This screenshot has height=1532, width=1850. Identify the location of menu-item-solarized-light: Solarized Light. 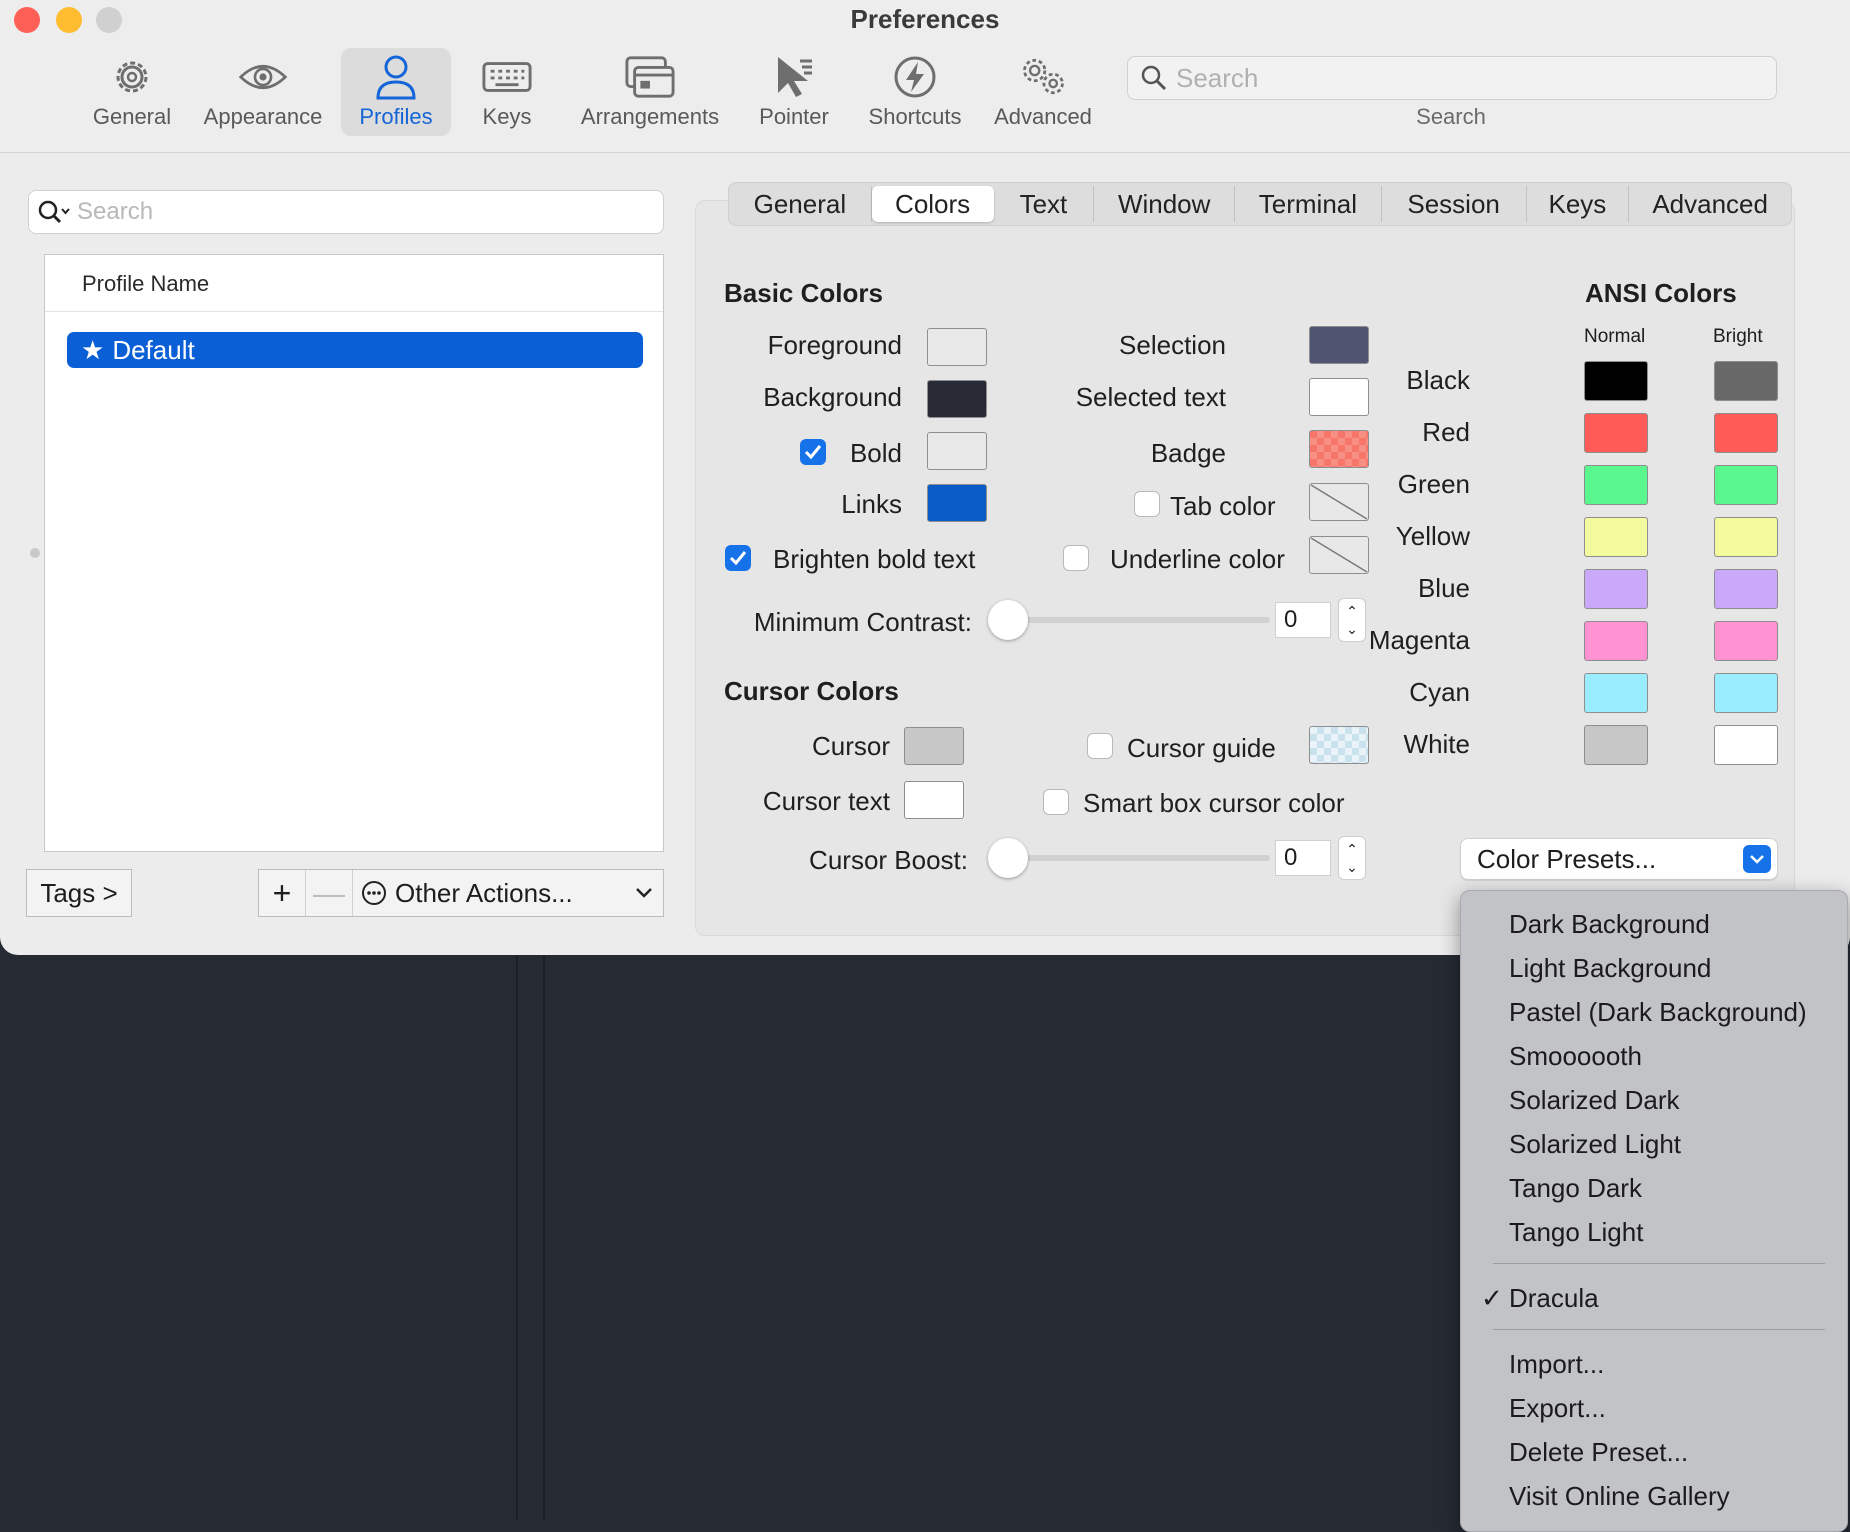
(1595, 1144).